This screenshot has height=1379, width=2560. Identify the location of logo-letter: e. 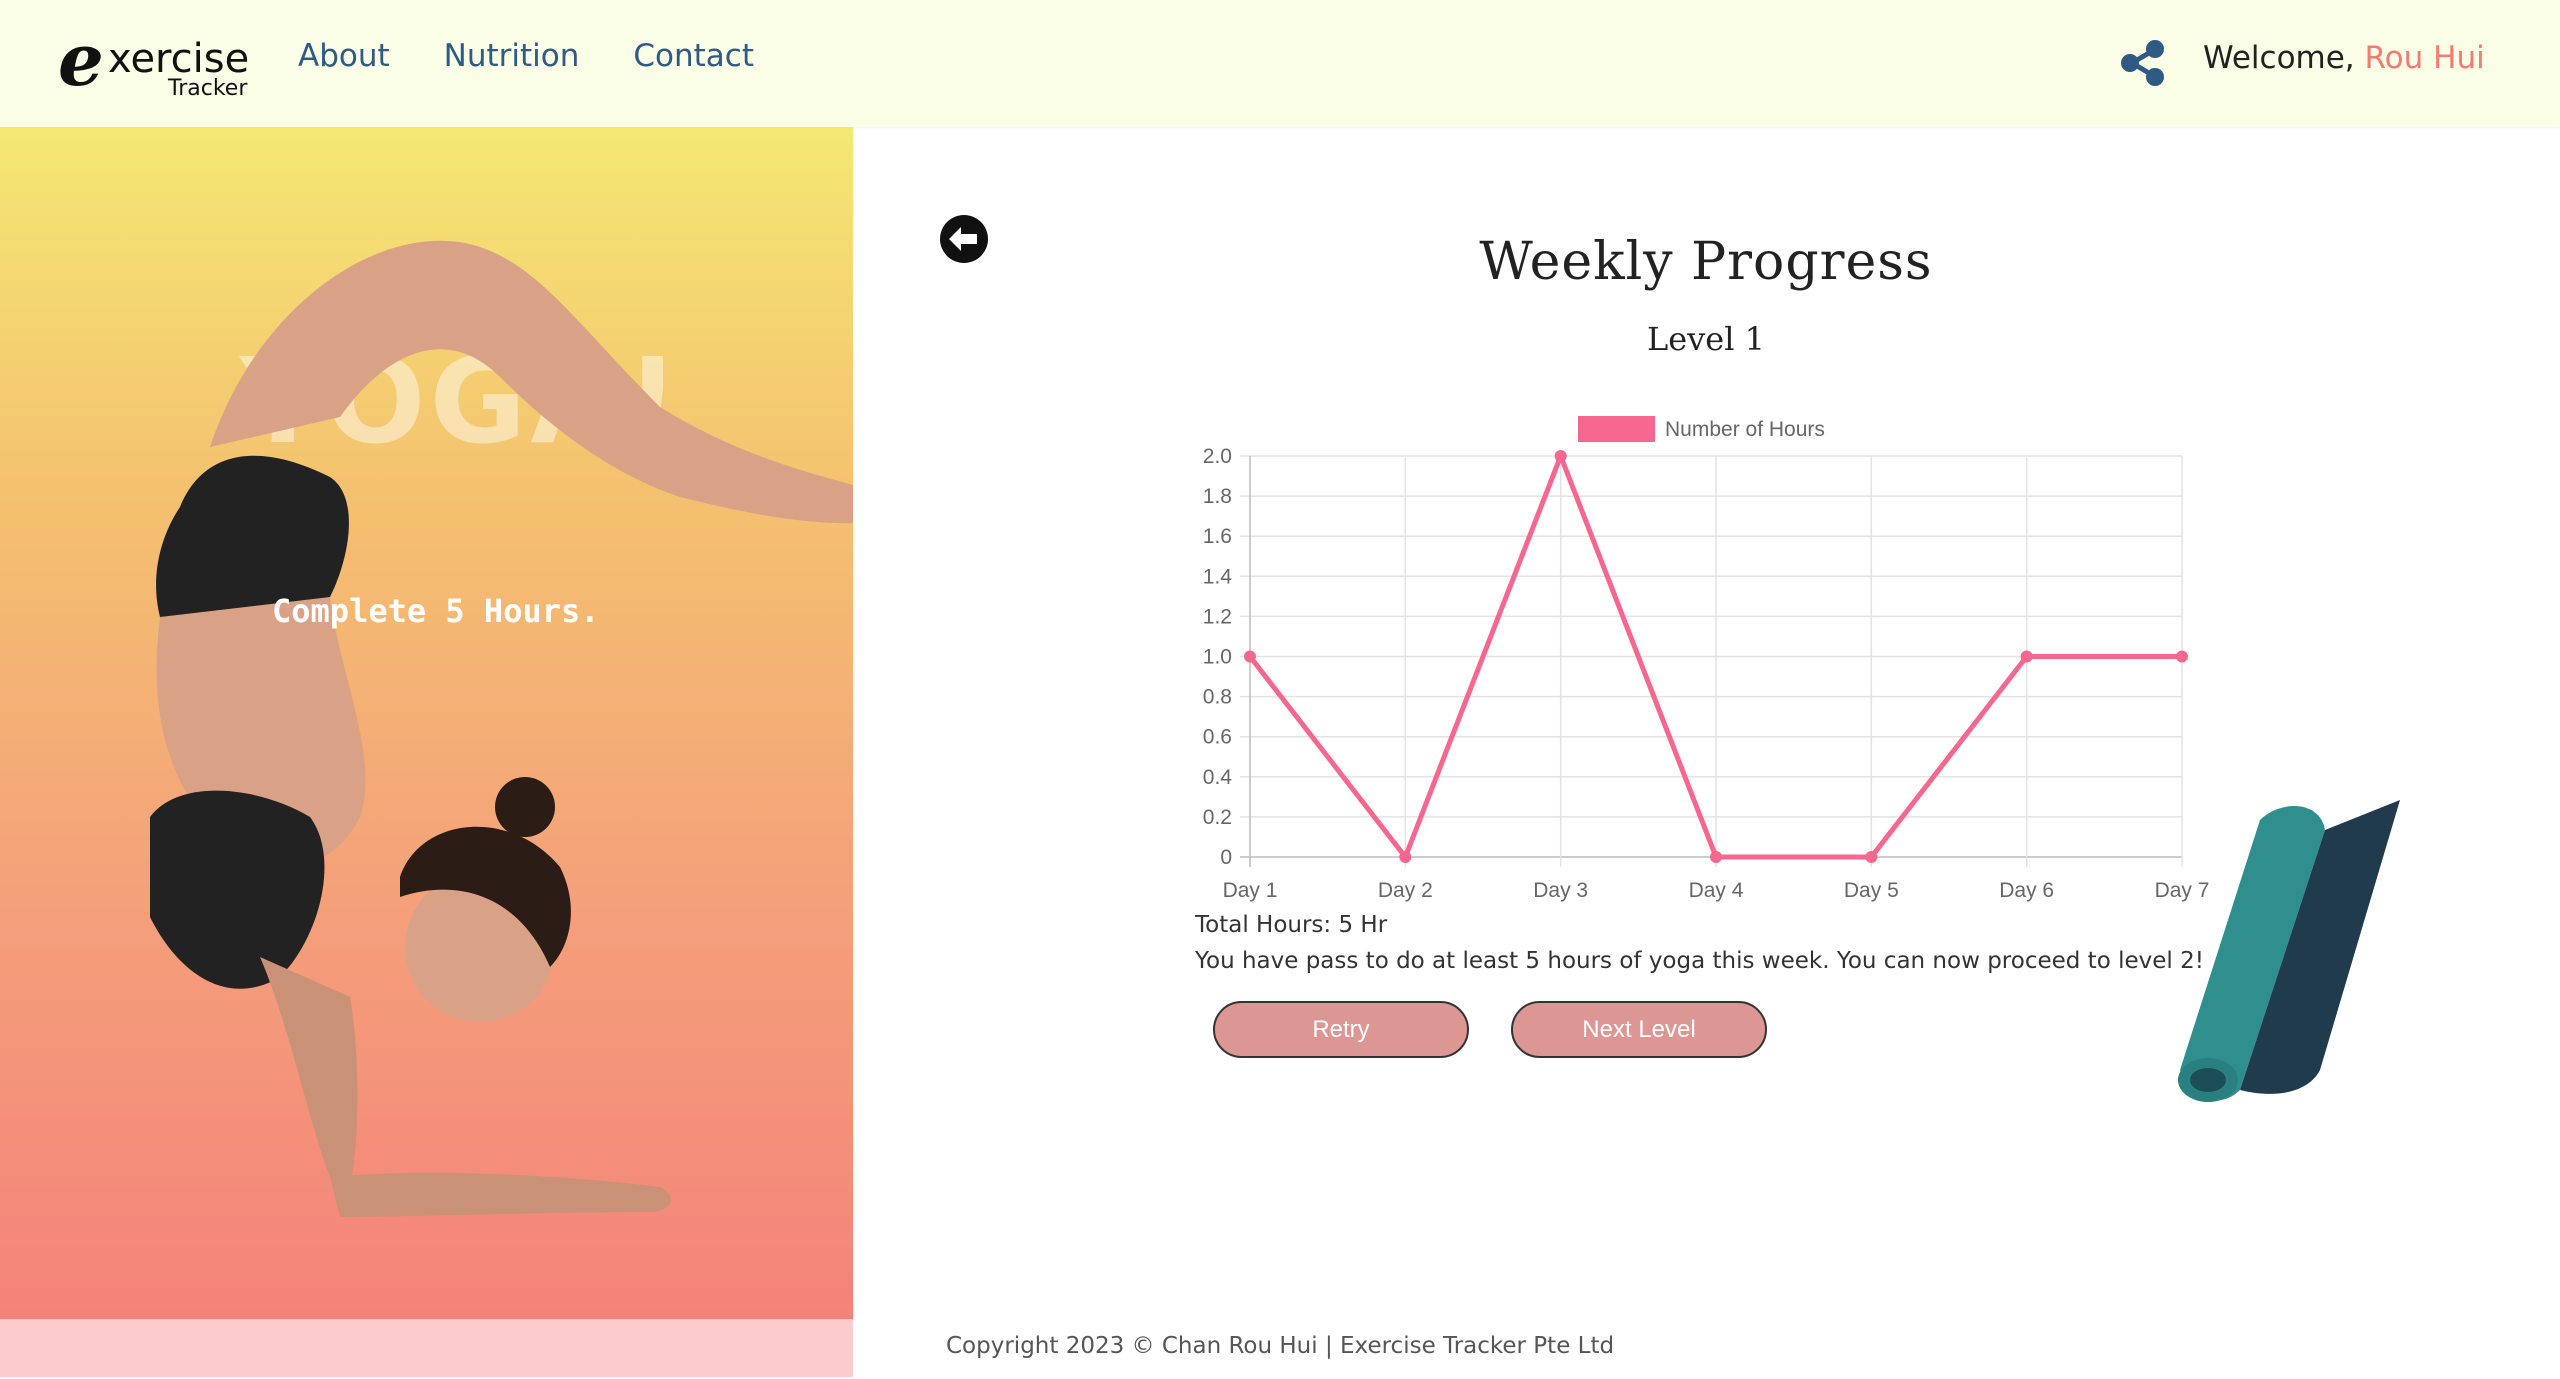
(81, 59).